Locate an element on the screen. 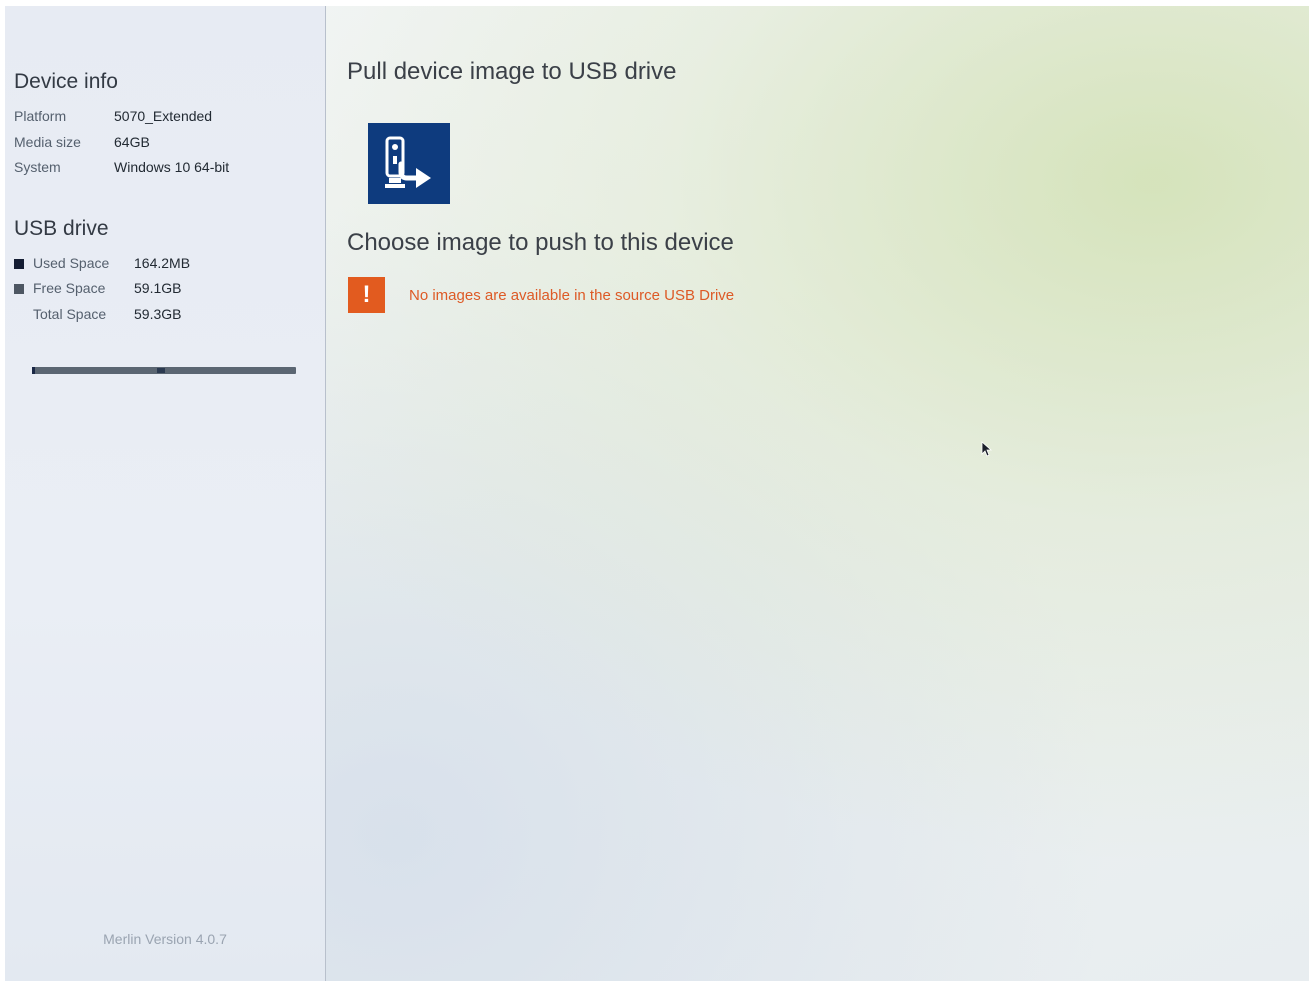 Image resolution: width=1314 pixels, height=983 pixels. platform-value: 5070_Extended is located at coordinates (163, 116).